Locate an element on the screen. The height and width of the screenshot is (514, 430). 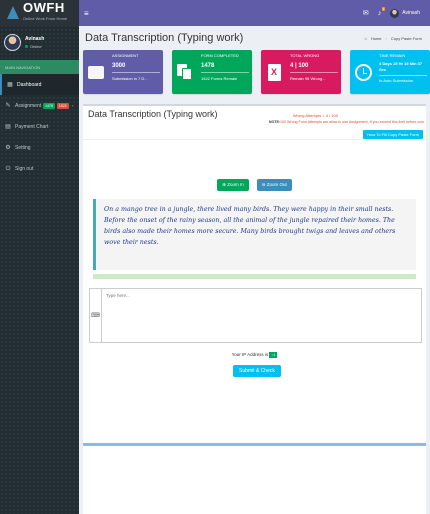
search-plus-icon: ⊕ is located at coordinates (224, 184).